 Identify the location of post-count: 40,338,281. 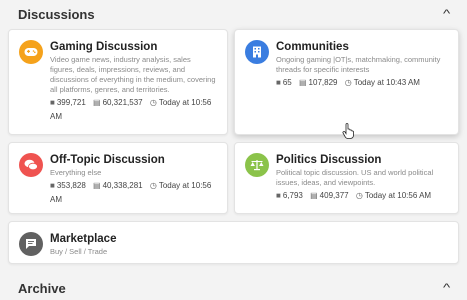
(122, 185).